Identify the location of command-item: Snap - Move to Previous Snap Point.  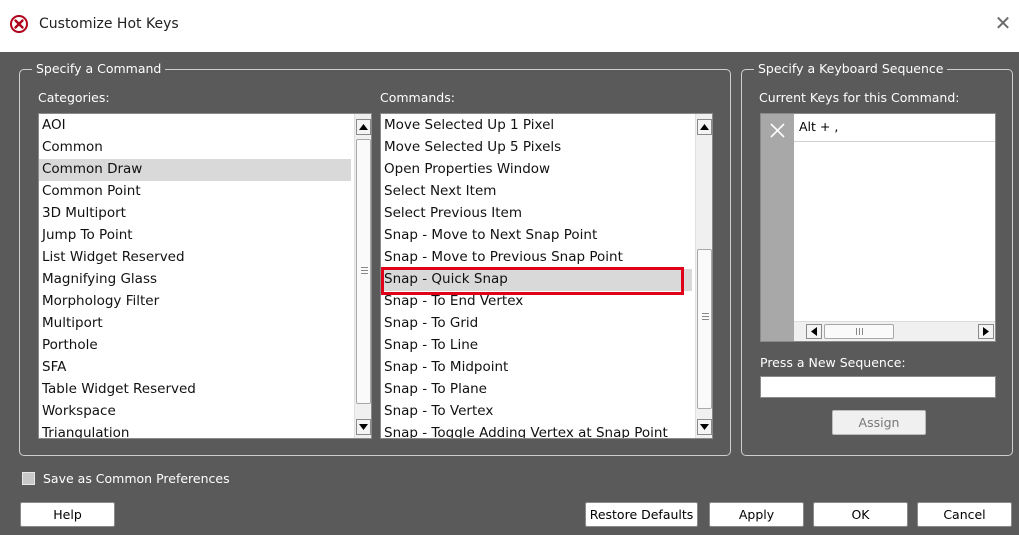
(536, 258).